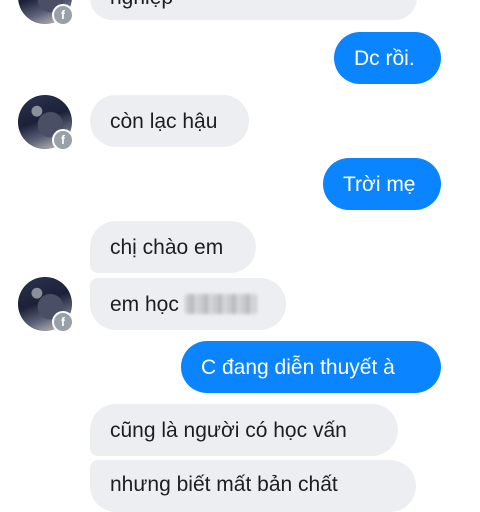  Describe the element at coordinates (141, 4) in the screenshot. I see `message-text: nghiệp` at that location.